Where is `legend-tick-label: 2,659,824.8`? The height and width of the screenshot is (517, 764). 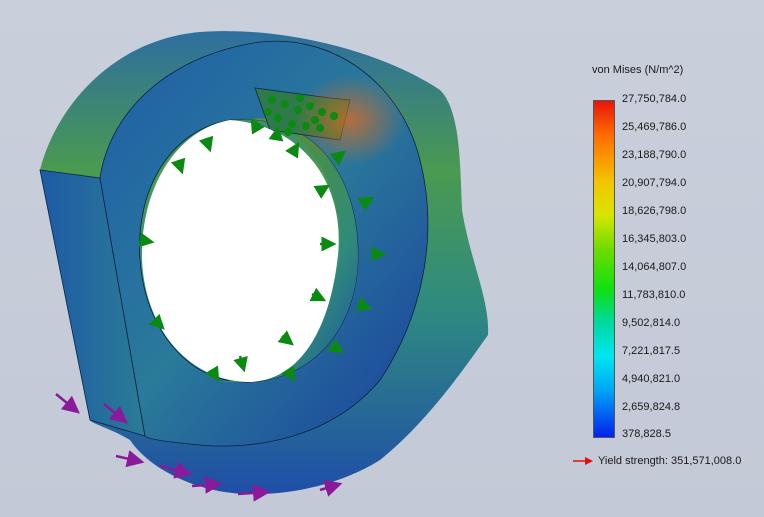 legend-tick-label: 2,659,824.8 is located at coordinates (651, 407).